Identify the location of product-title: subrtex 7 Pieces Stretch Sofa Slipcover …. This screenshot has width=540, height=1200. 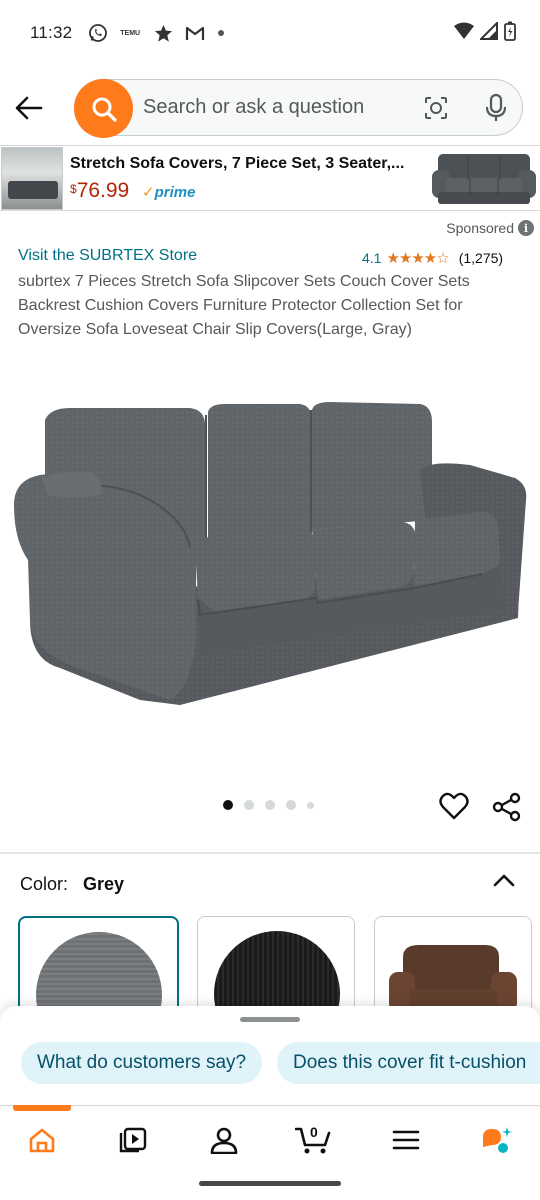
(244, 305).